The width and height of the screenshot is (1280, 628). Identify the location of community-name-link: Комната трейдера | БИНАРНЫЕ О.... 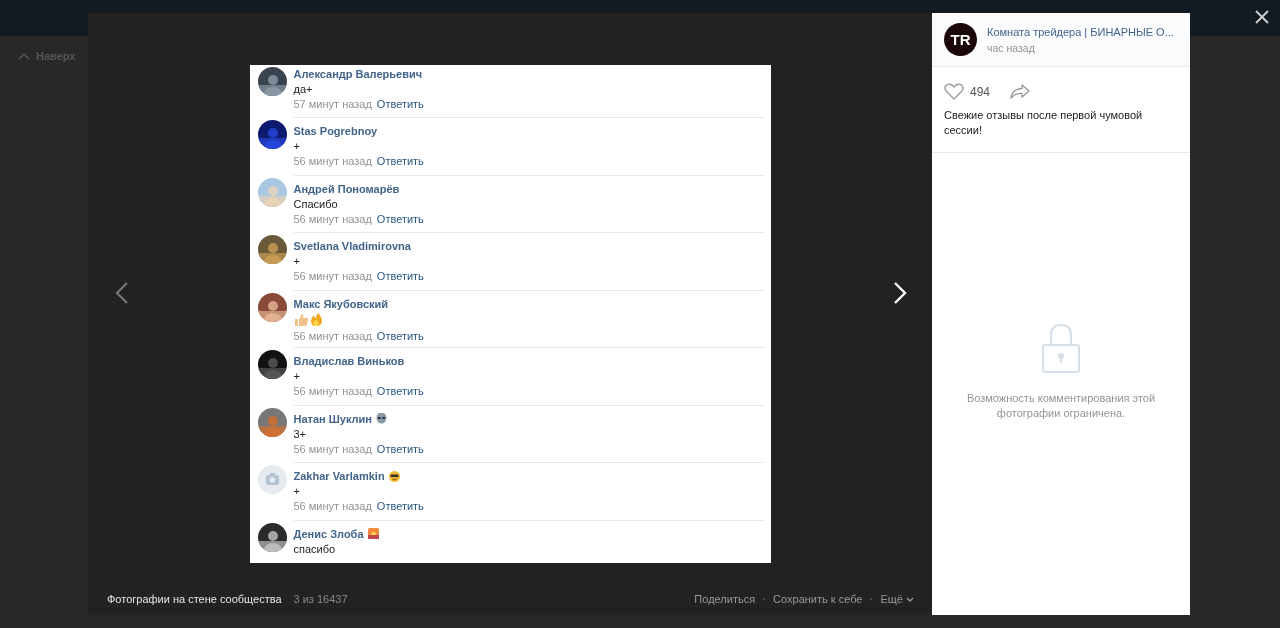
(1080, 31).